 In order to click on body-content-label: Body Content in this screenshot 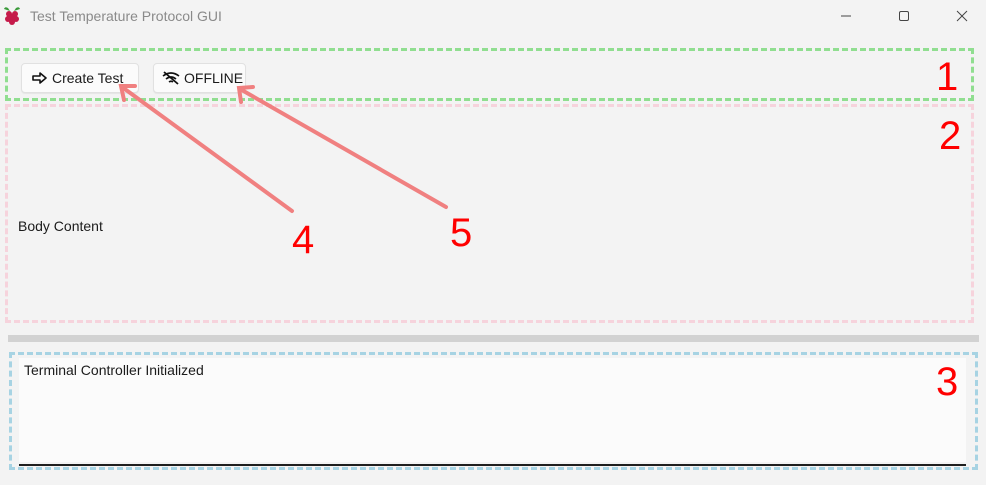, I will do `click(60, 226)`.